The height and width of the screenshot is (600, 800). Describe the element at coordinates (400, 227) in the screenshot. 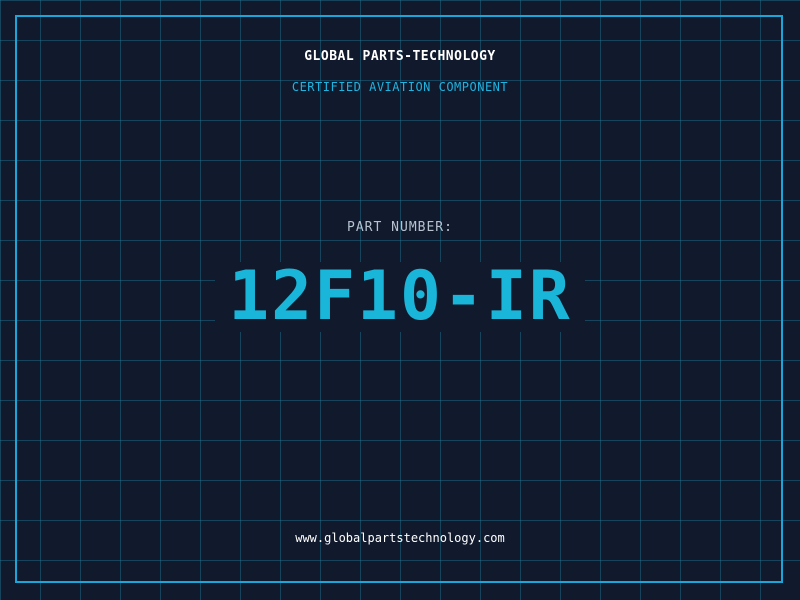

I see `part-number-label: PART NUMBER:` at that location.